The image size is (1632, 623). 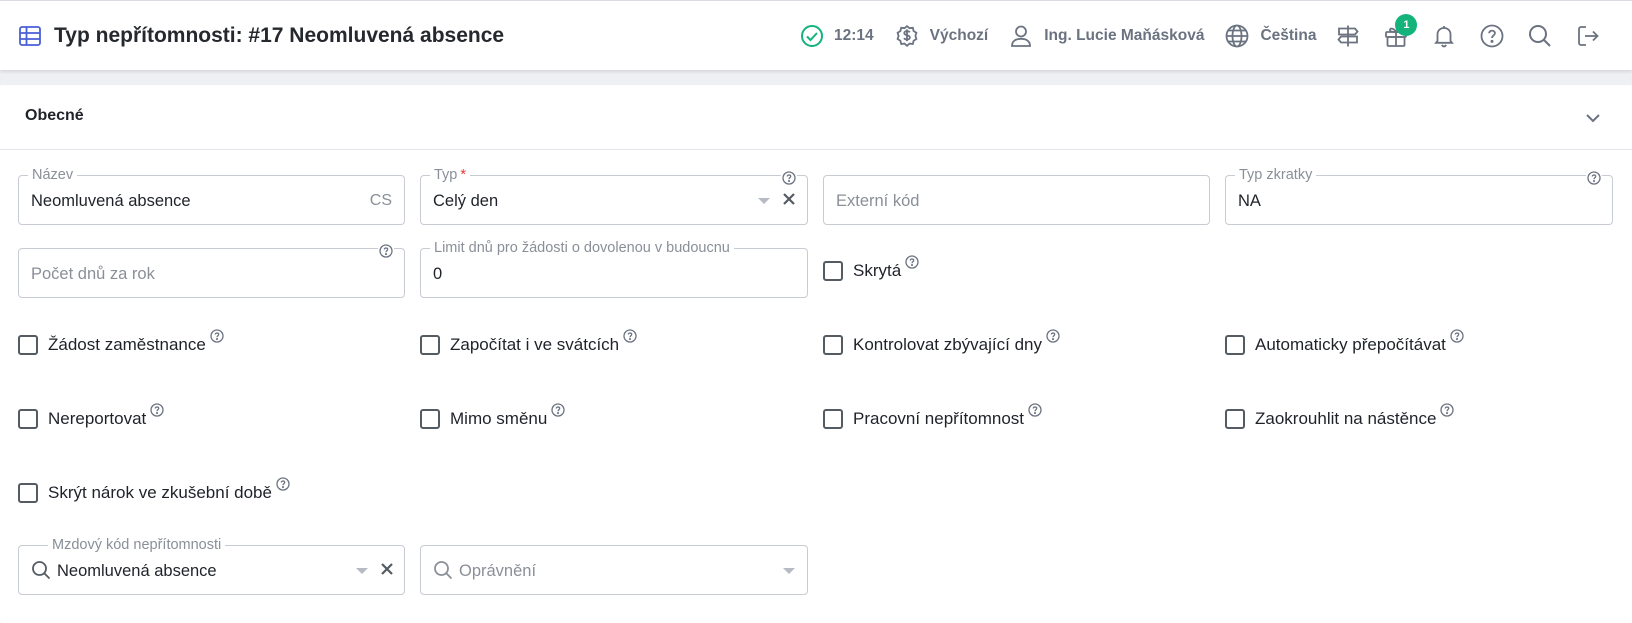 I want to click on checkbox-label: Skrýt nárok ve zkušební době, so click(x=160, y=492).